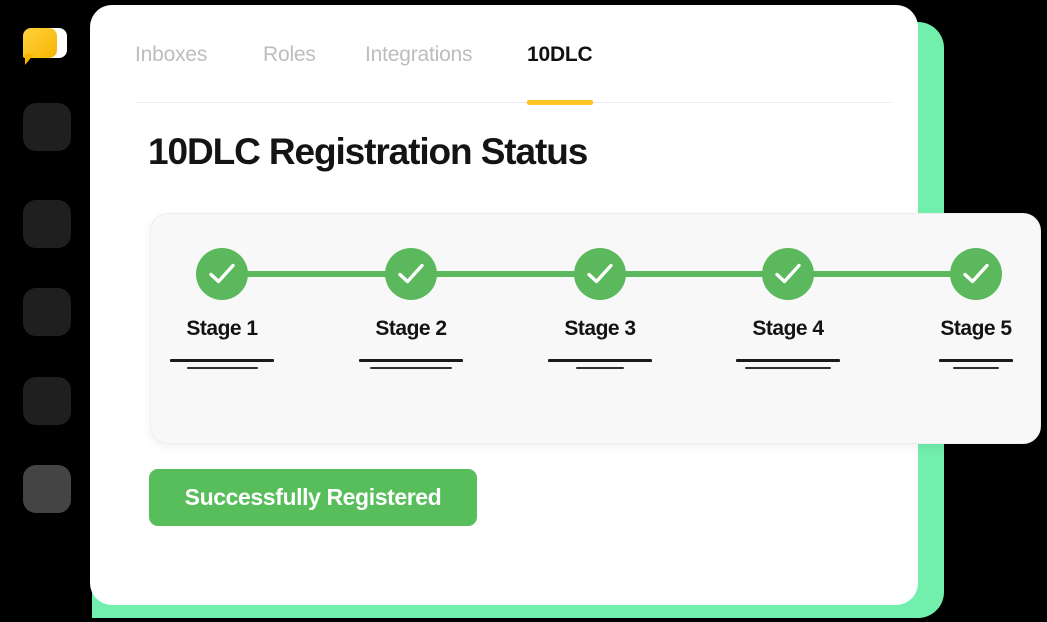 This screenshot has width=1047, height=622. I want to click on status-badge-successfully-registered: Successfully Registered, so click(313, 497).